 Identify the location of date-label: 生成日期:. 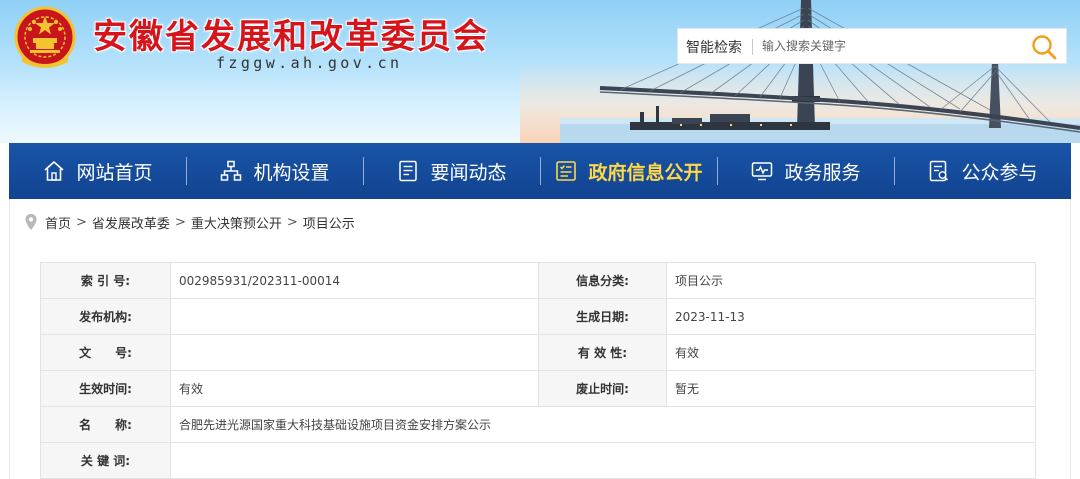
(602, 316).